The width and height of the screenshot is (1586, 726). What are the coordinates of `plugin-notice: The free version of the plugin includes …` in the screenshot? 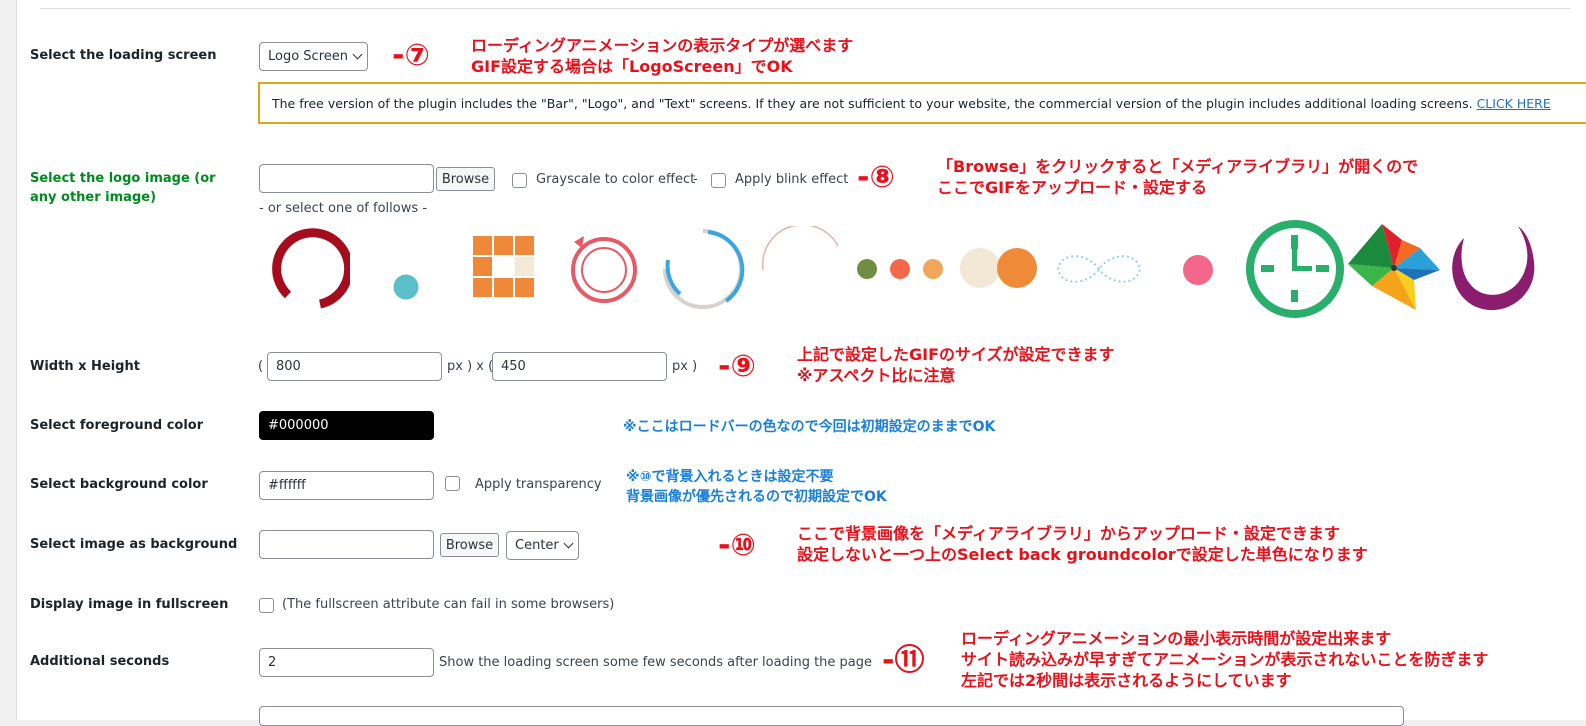 It's located at (922, 103).